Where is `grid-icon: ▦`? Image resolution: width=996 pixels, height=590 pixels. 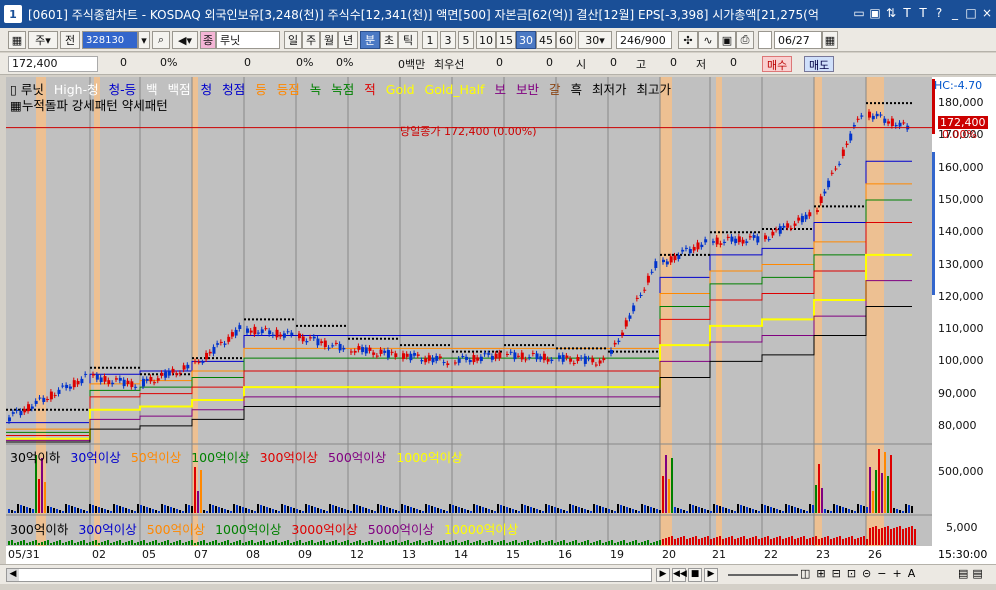
grid-icon: ▦ is located at coordinates (17, 40).